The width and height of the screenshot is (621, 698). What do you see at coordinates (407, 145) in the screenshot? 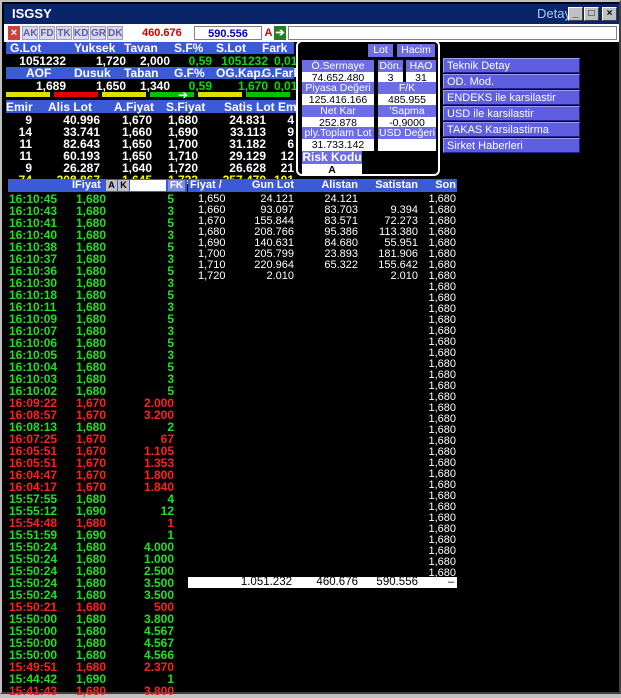
I see `usd-value` at bounding box center [407, 145].